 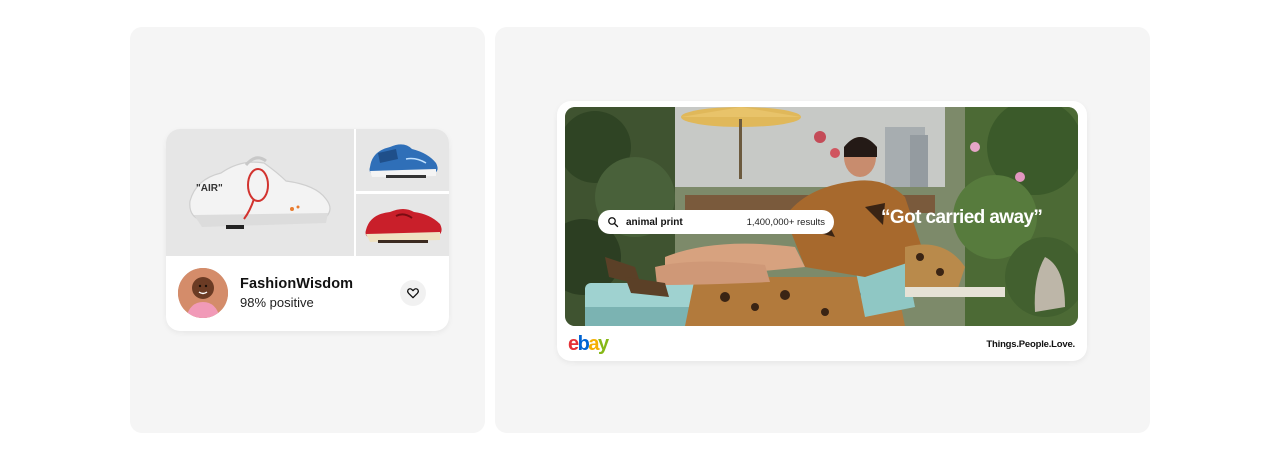 I want to click on ad-tagline: “Got carried away”, so click(x=962, y=217).